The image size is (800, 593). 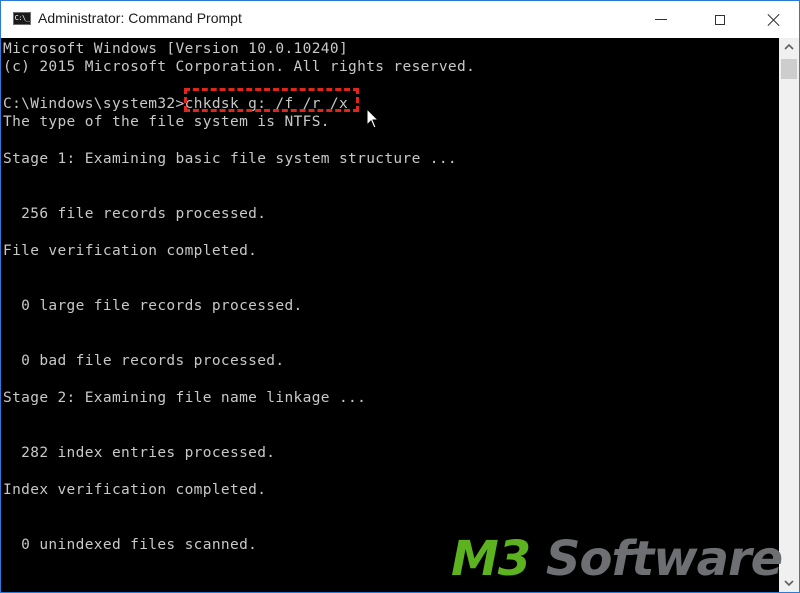 What do you see at coordinates (176, 49) in the screenshot?
I see `console-line: Microsoft Windows [Version 10.0.10240]` at bounding box center [176, 49].